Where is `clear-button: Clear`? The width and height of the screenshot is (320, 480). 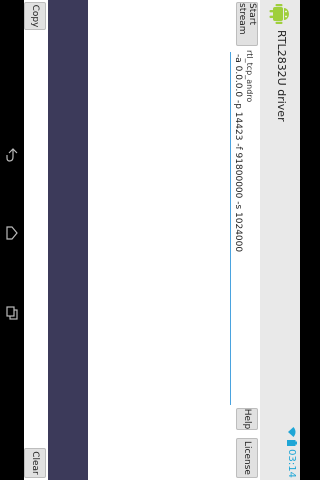
clear-button: Clear is located at coordinates (35, 463).